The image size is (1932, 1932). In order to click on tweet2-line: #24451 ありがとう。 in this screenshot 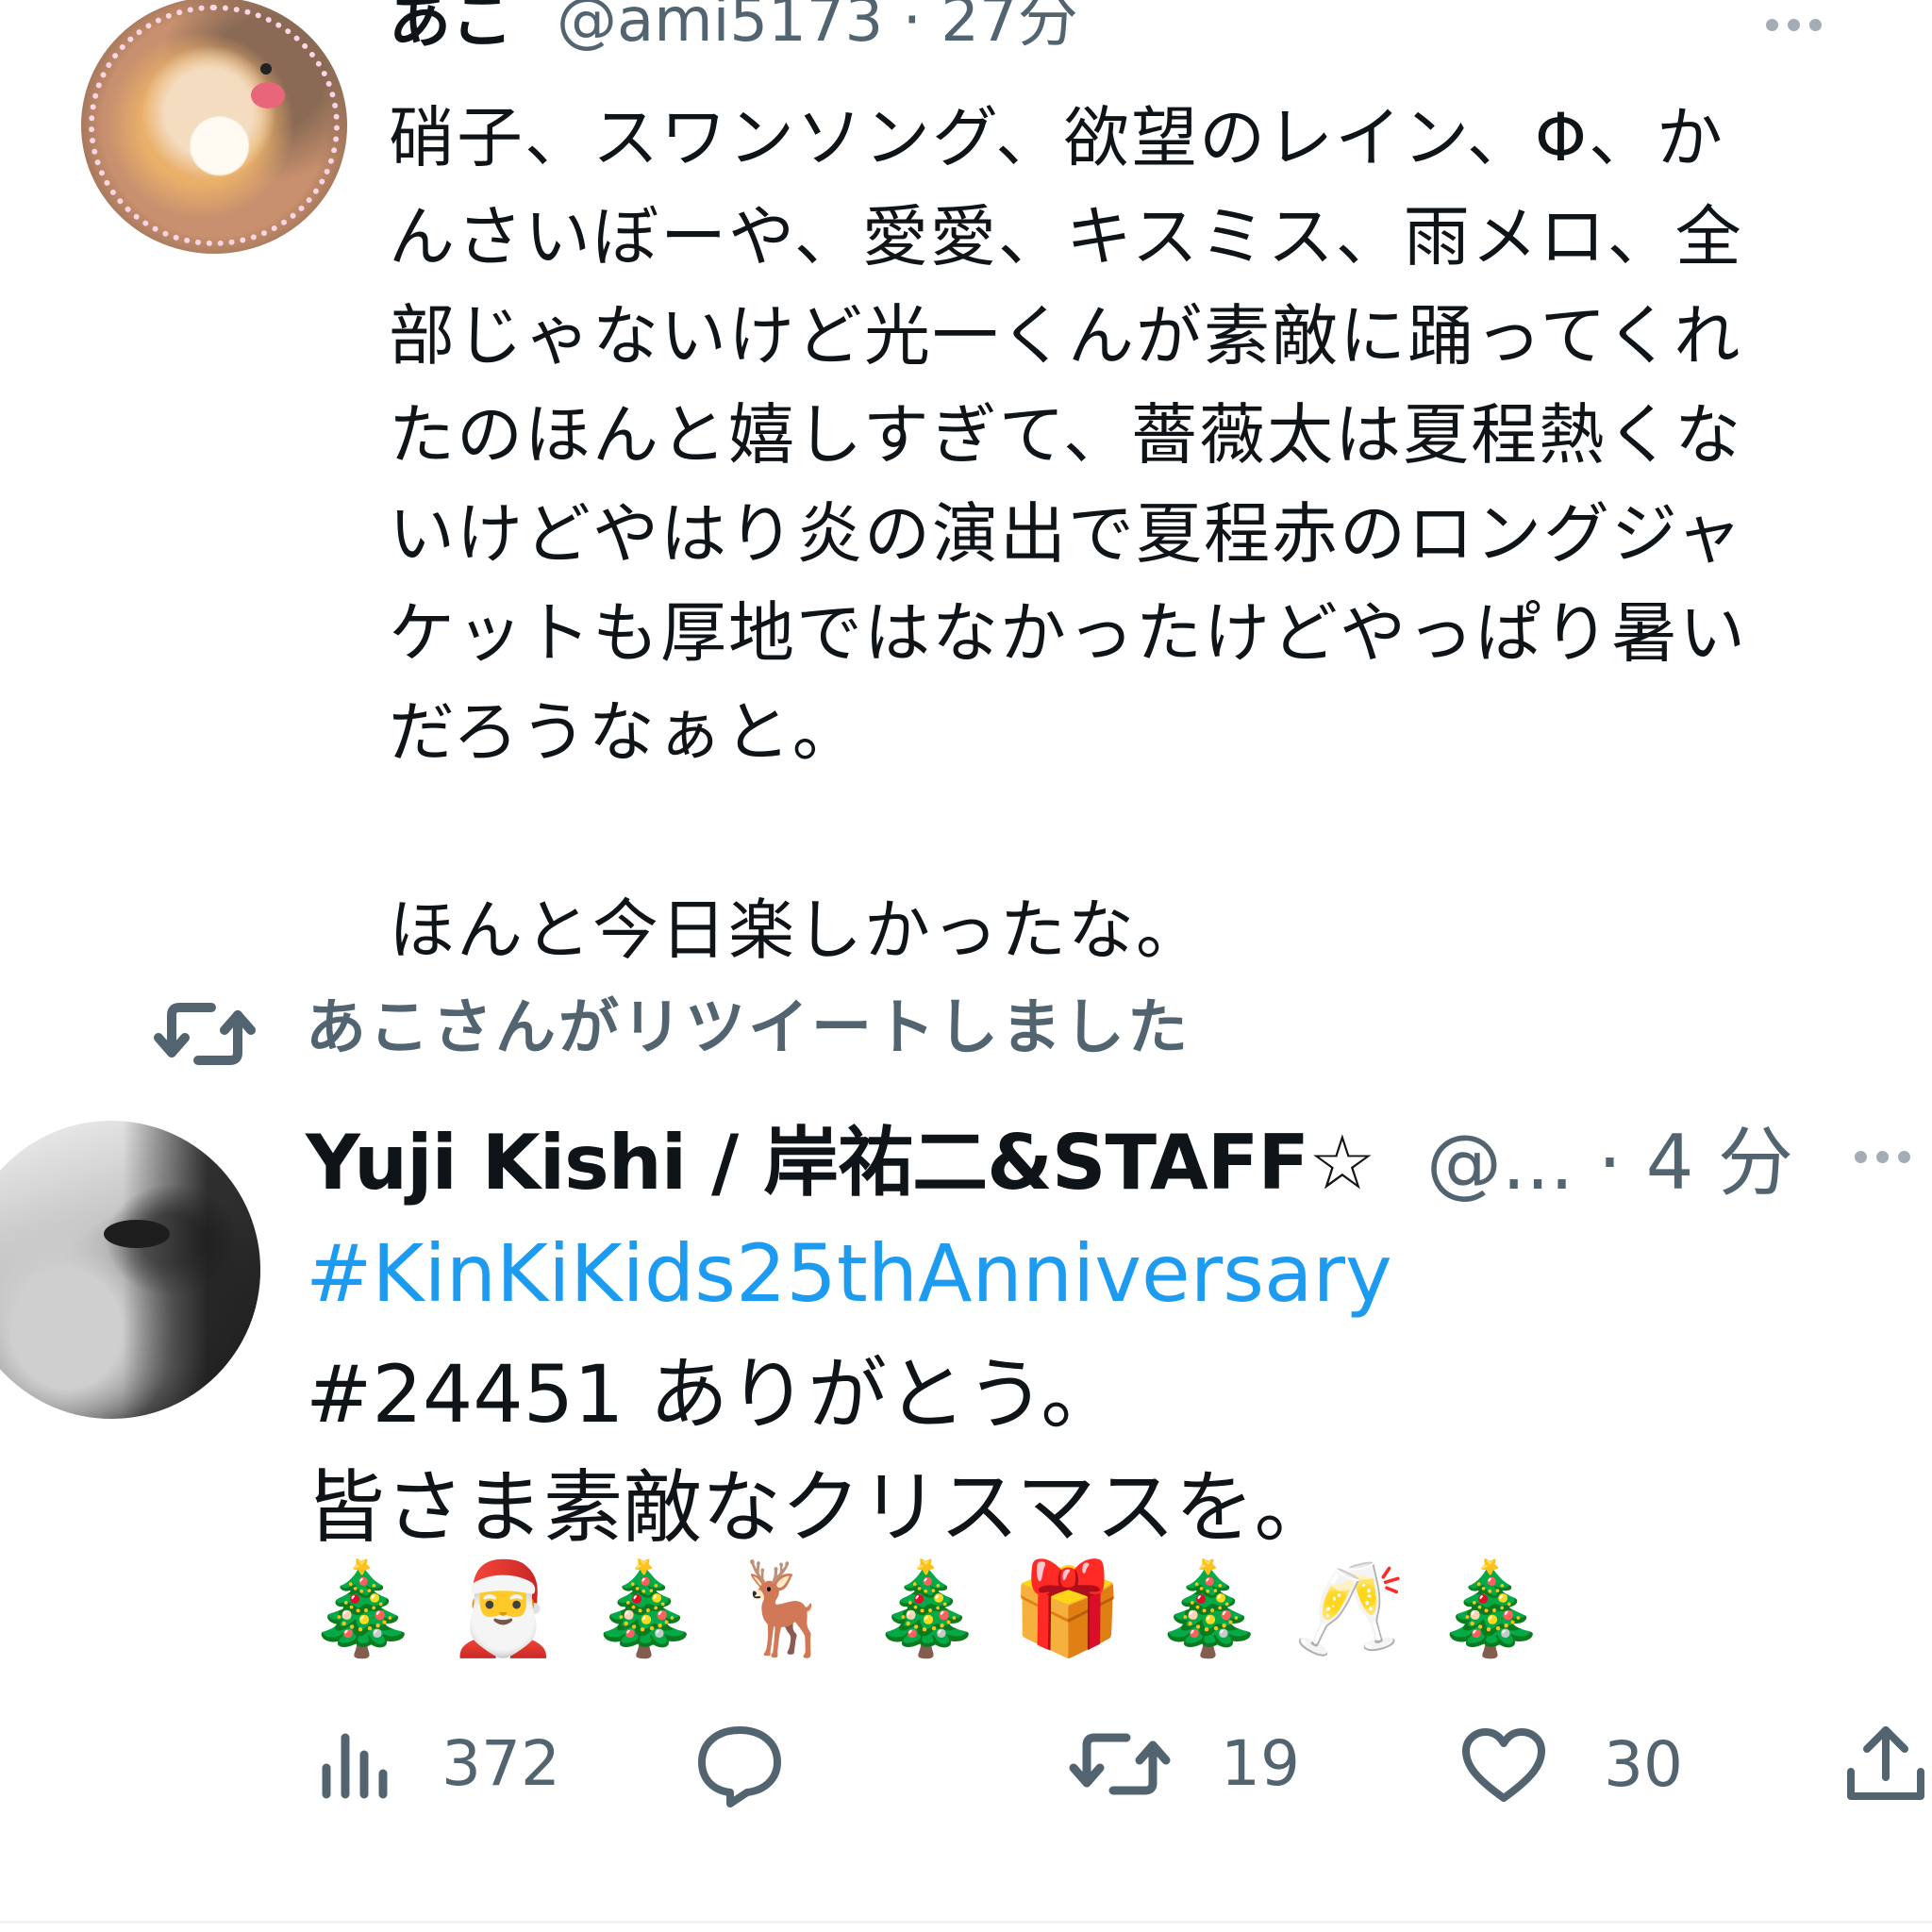, I will do `click(714, 1395)`.